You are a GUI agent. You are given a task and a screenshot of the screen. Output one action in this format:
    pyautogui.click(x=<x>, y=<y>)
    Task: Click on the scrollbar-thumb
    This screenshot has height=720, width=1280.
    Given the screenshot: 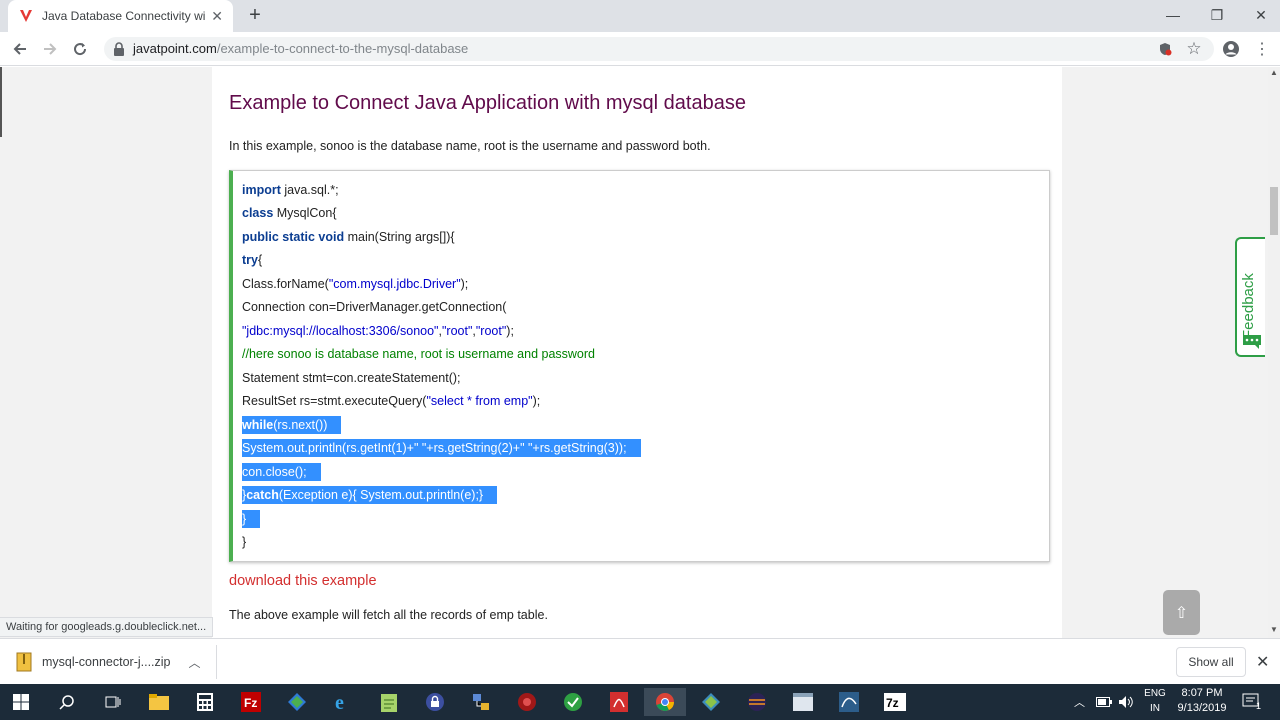 What is the action you would take?
    pyautogui.click(x=1274, y=211)
    